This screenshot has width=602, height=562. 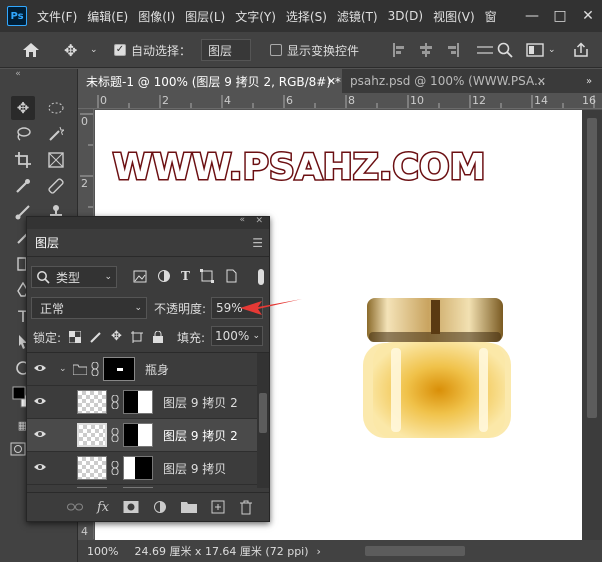 I want to click on minimize-icon: —, so click(x=532, y=16).